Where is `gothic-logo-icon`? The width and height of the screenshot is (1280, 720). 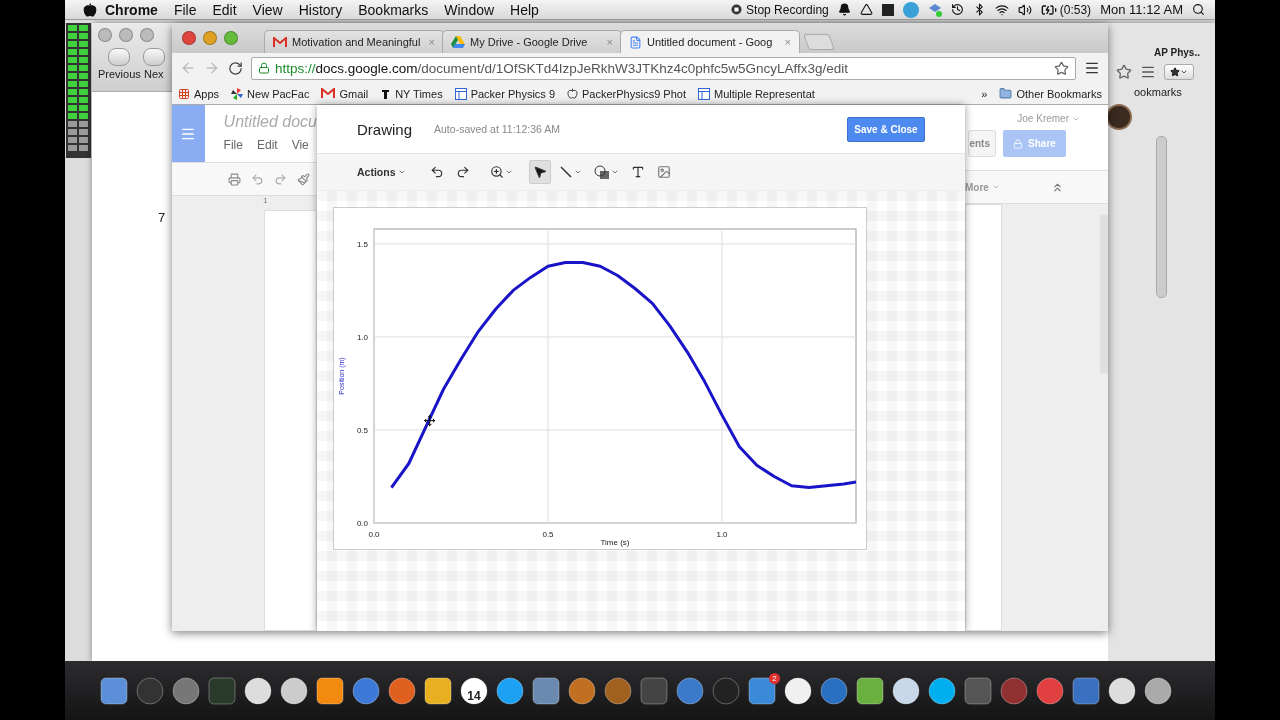 gothic-logo-icon is located at coordinates (386, 93).